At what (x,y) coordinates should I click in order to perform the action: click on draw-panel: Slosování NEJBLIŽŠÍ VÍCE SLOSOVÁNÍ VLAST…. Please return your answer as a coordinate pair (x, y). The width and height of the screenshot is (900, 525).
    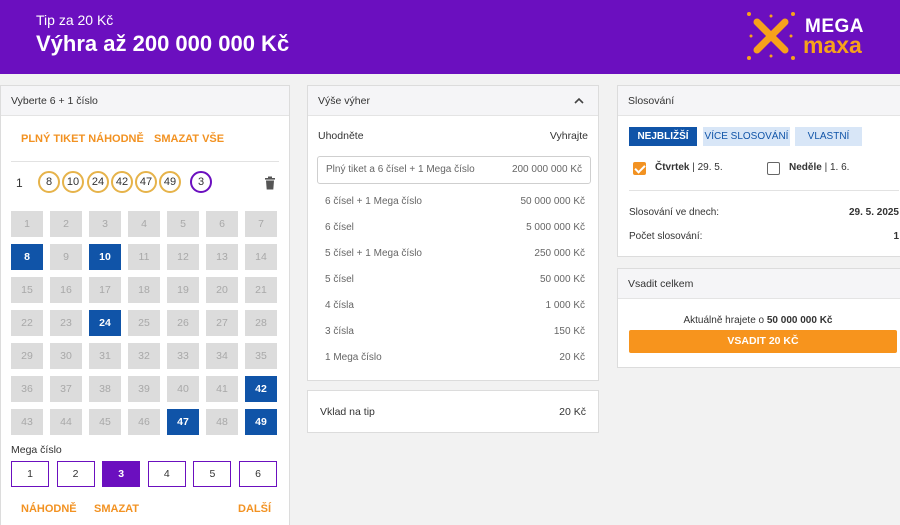
    Looking at the image, I should click on (758, 171).